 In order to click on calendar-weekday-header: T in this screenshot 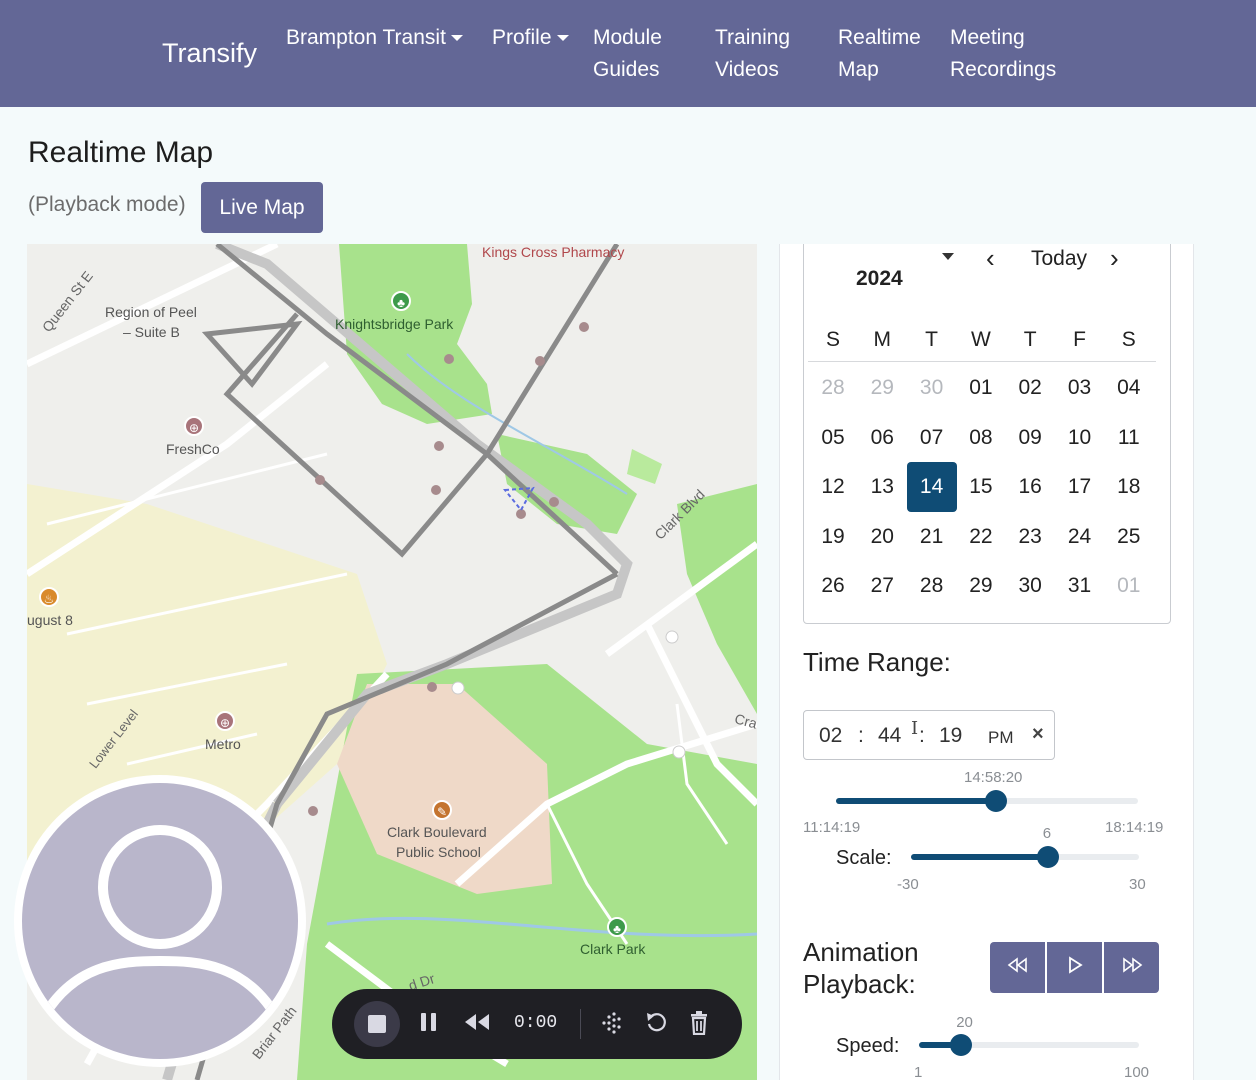, I will do `click(931, 339)`.